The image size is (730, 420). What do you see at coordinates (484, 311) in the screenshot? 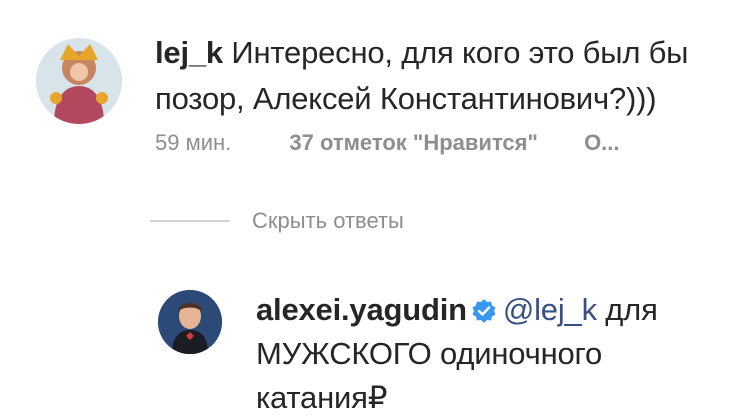
I see `verified-badge-icon` at bounding box center [484, 311].